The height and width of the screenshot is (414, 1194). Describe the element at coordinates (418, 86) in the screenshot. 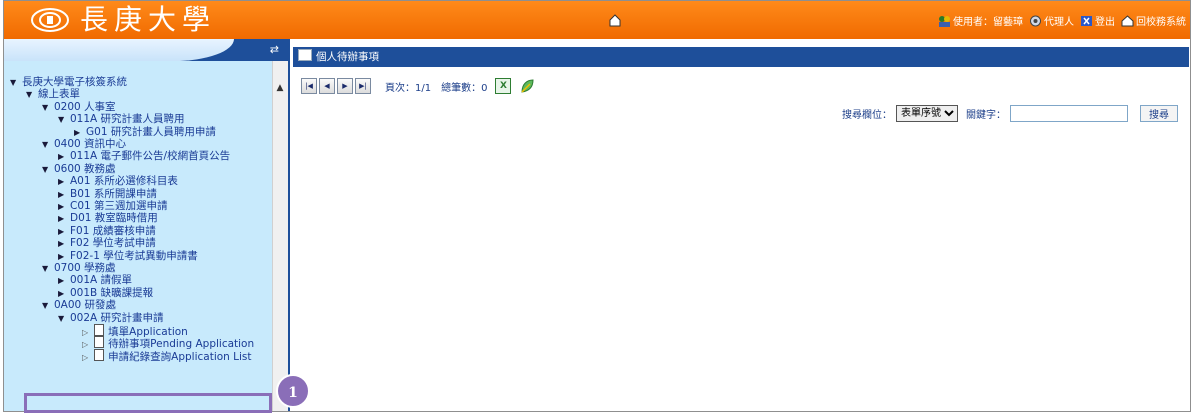

I see `pager: |◀ ◀ ▶ ▶| 頁次：1/1 總筆數：0 X` at that location.